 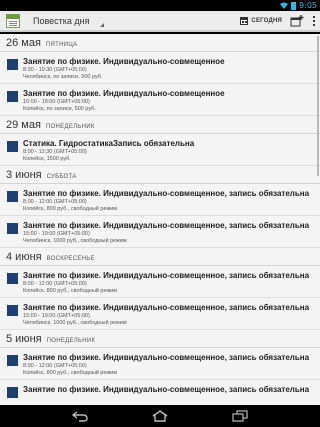 I want to click on home-button, so click(x=160, y=416).